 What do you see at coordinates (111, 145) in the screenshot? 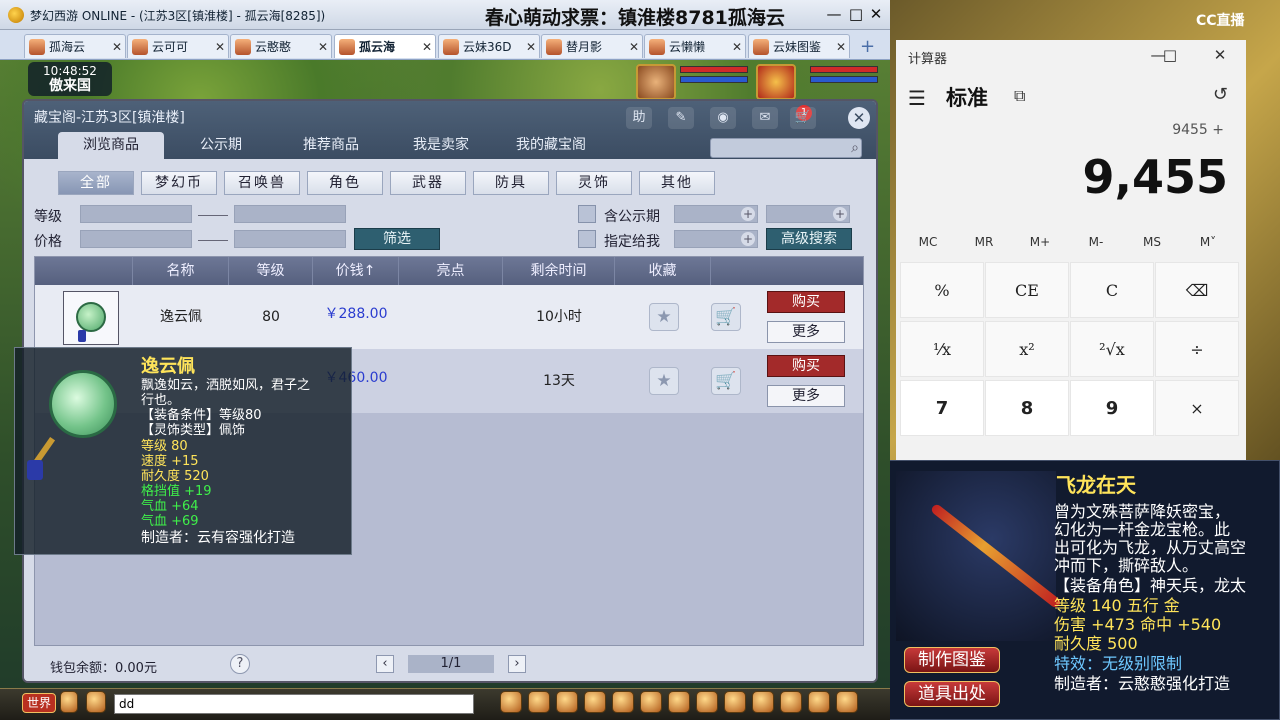
I see `tab-browse: 浏览商品` at bounding box center [111, 145].